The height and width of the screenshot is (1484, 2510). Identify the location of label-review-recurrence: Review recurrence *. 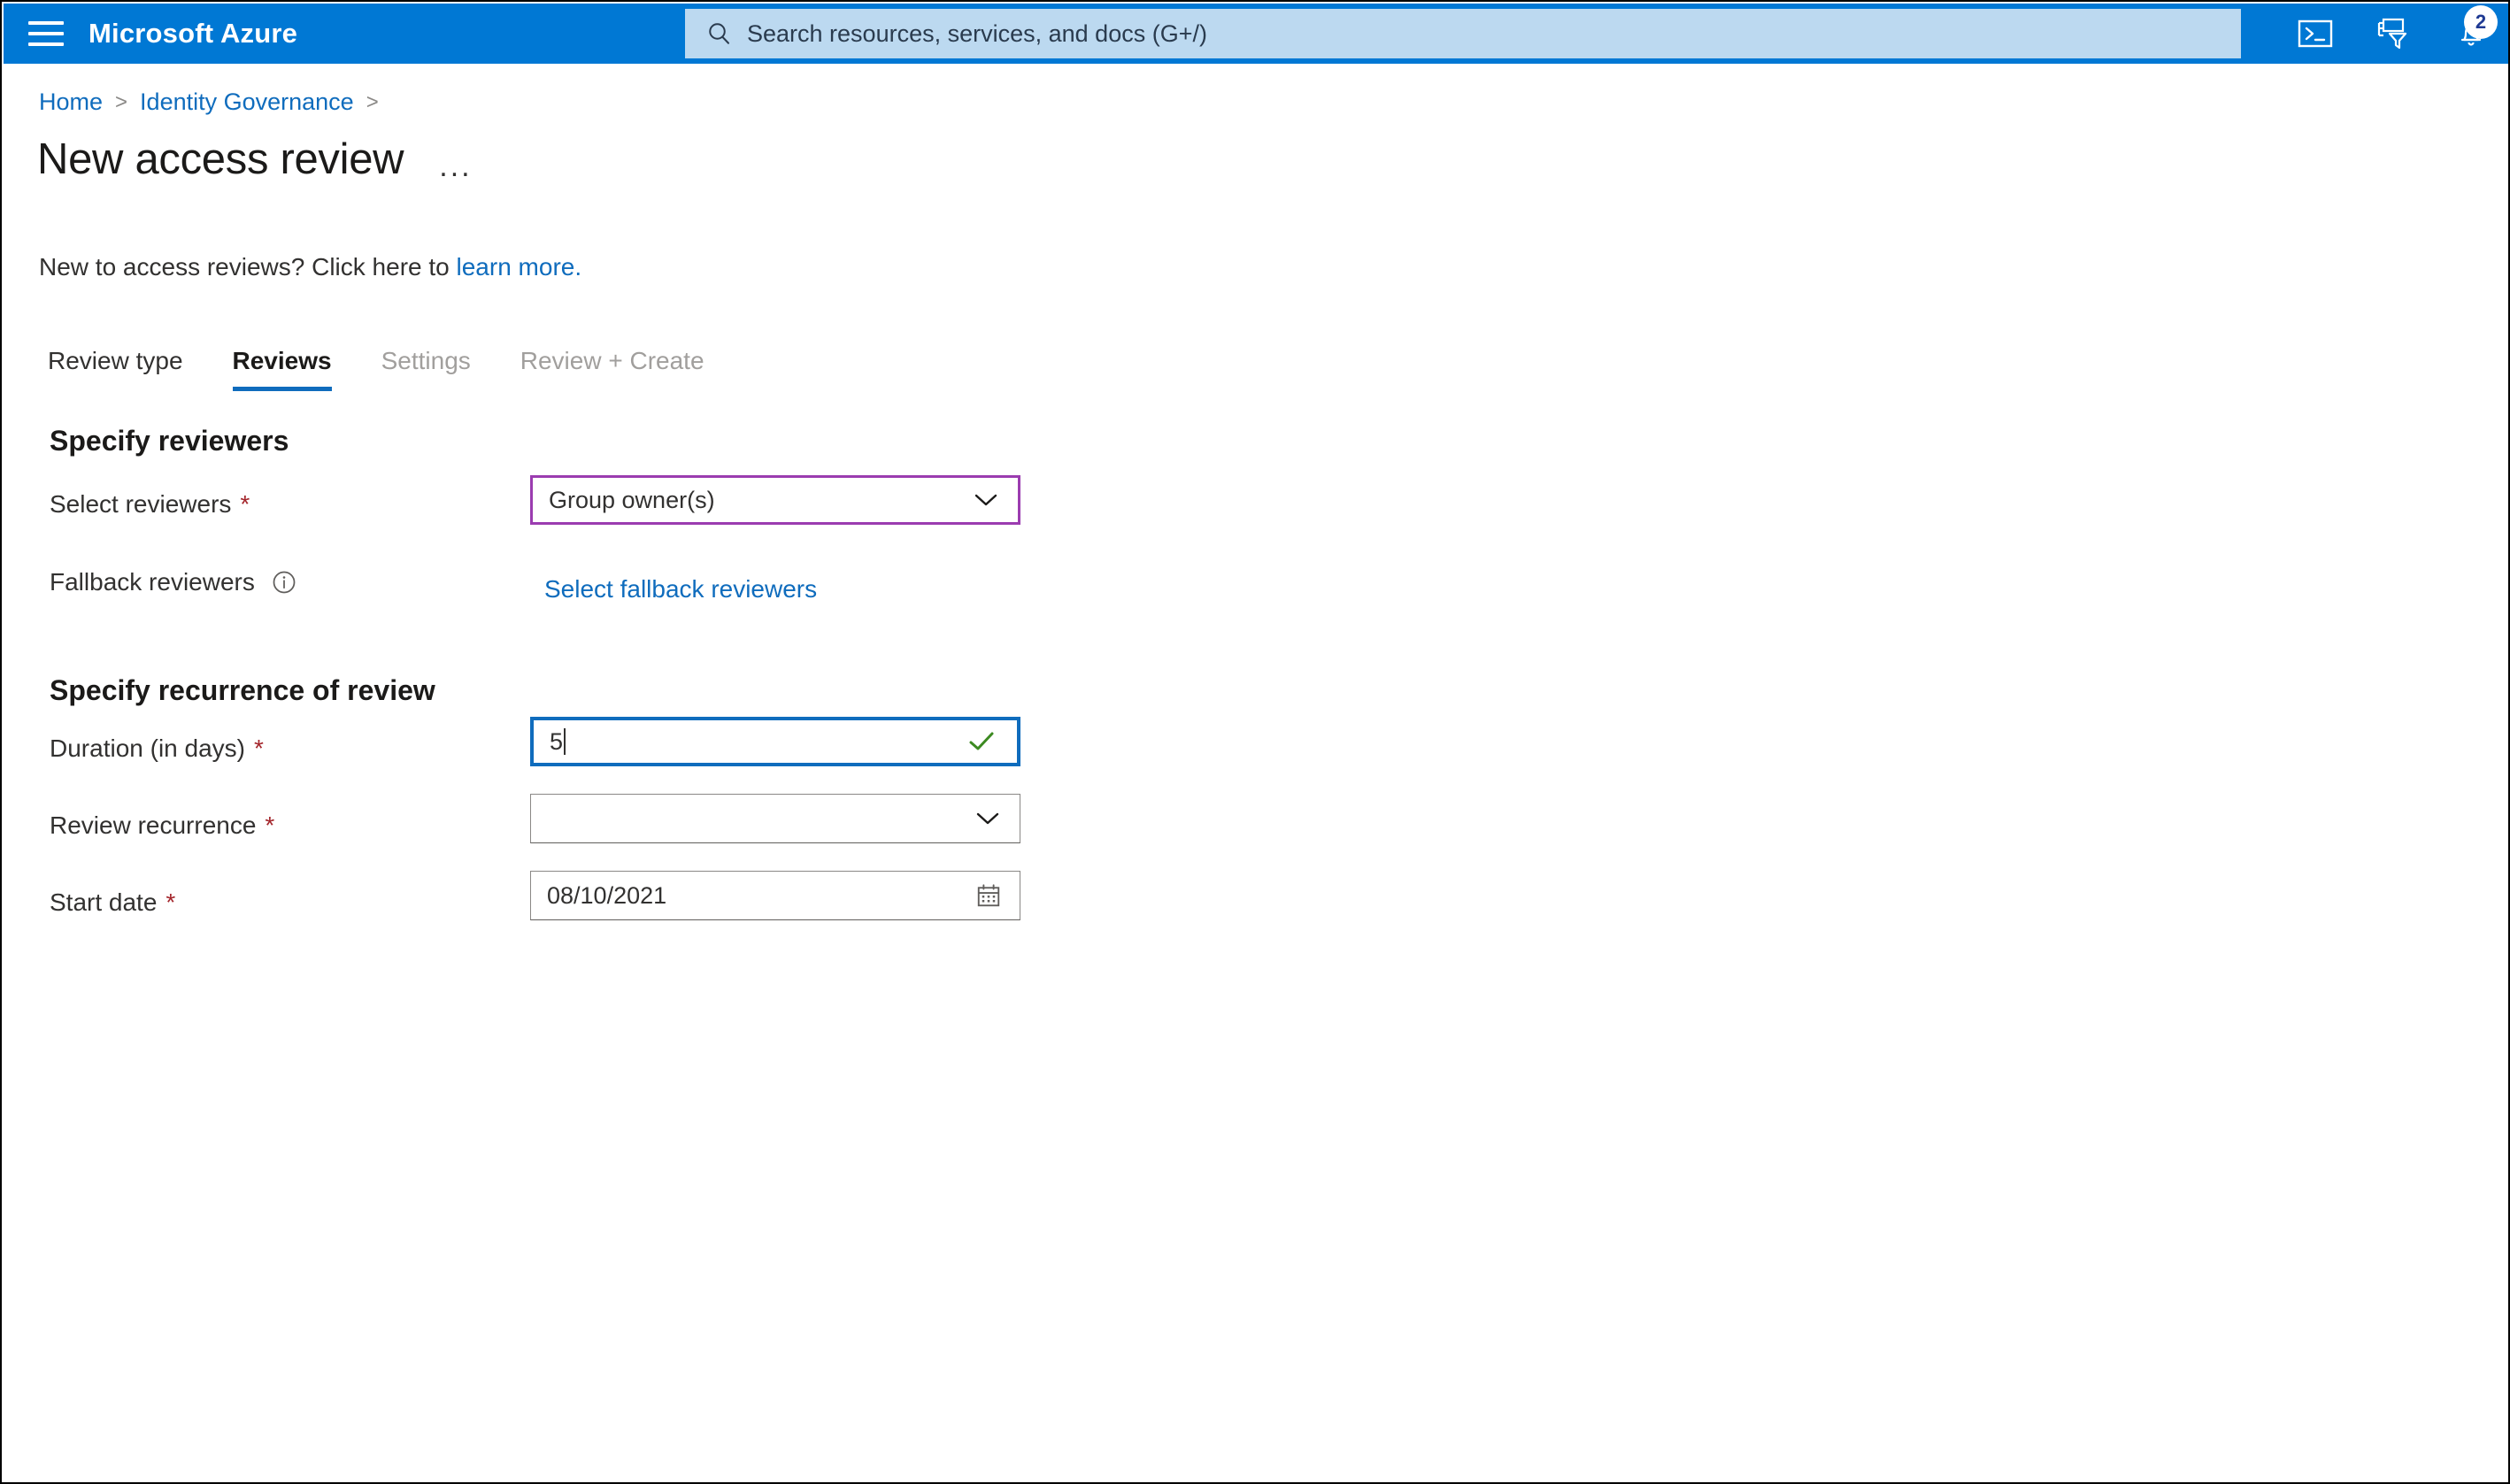
(162, 825).